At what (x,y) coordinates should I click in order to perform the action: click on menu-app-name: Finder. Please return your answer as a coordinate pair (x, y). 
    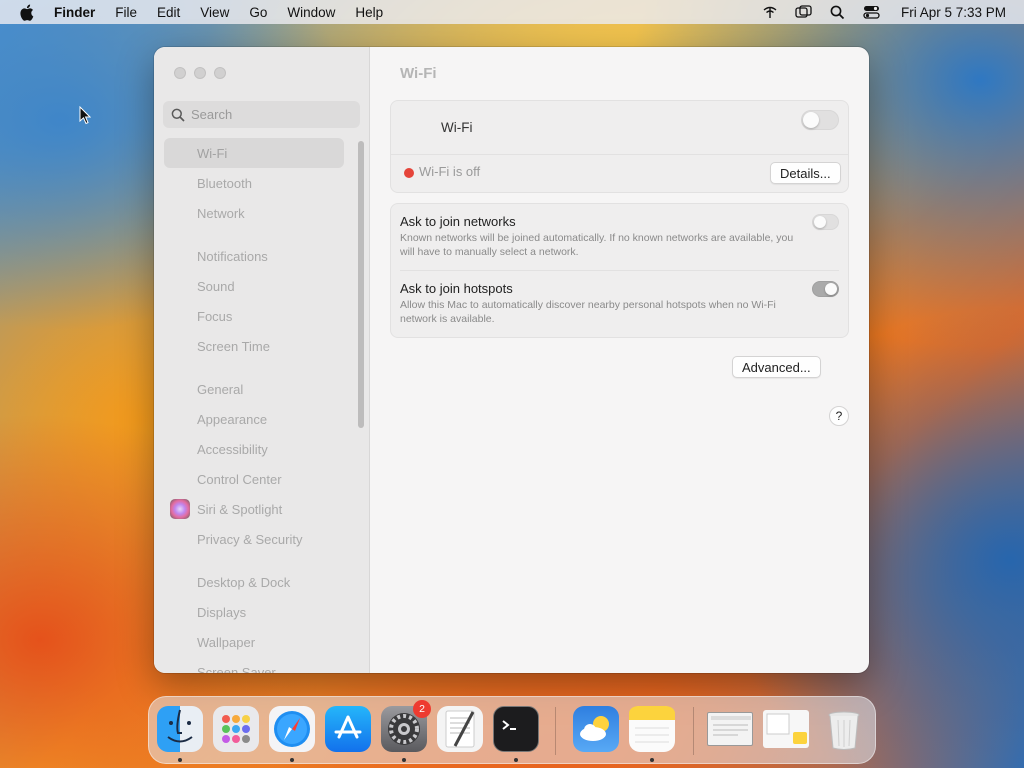
    Looking at the image, I should click on (78, 12).